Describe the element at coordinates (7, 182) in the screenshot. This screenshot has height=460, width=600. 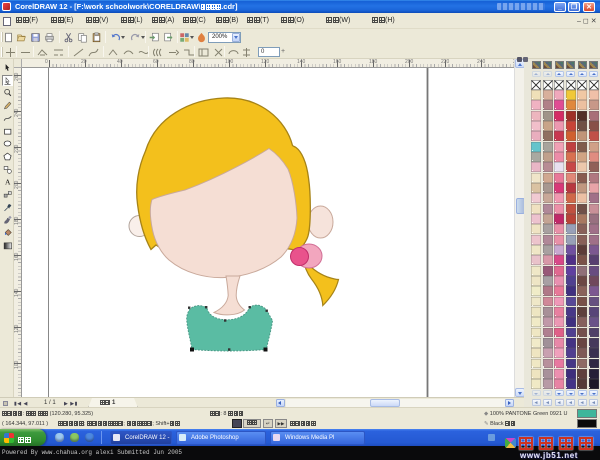
I see `svg-text: A` at that location.